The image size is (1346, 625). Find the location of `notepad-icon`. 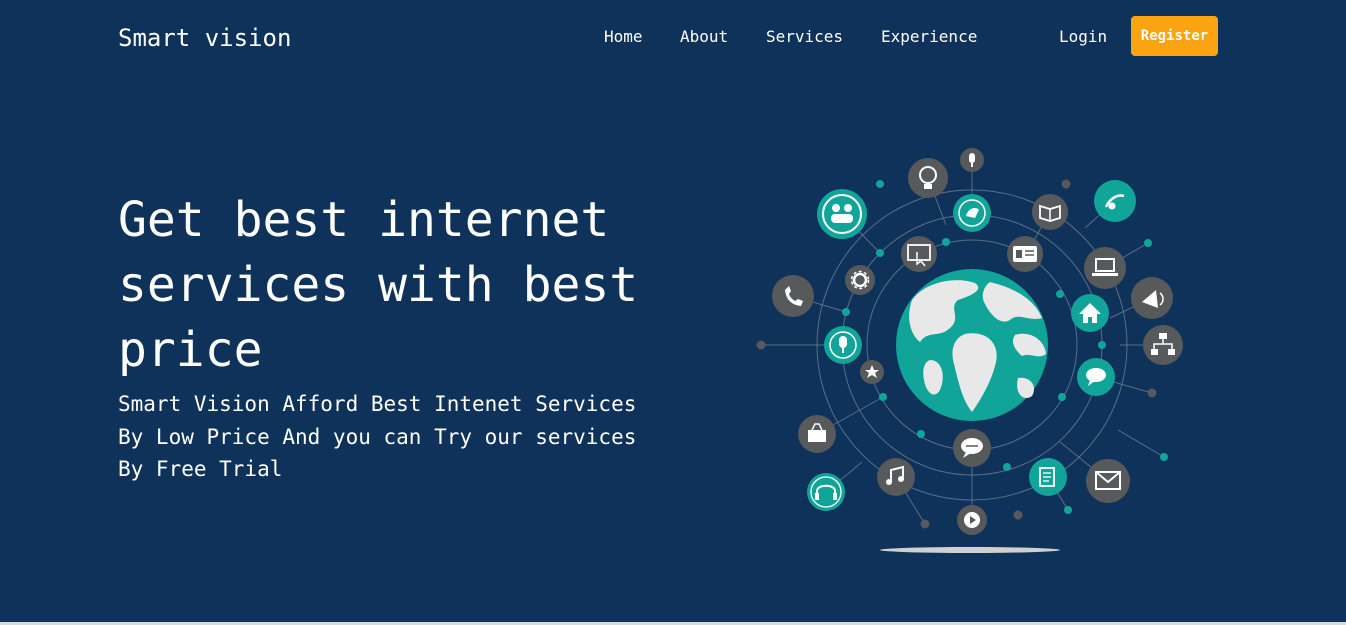

notepad-icon is located at coordinates (1048, 477).